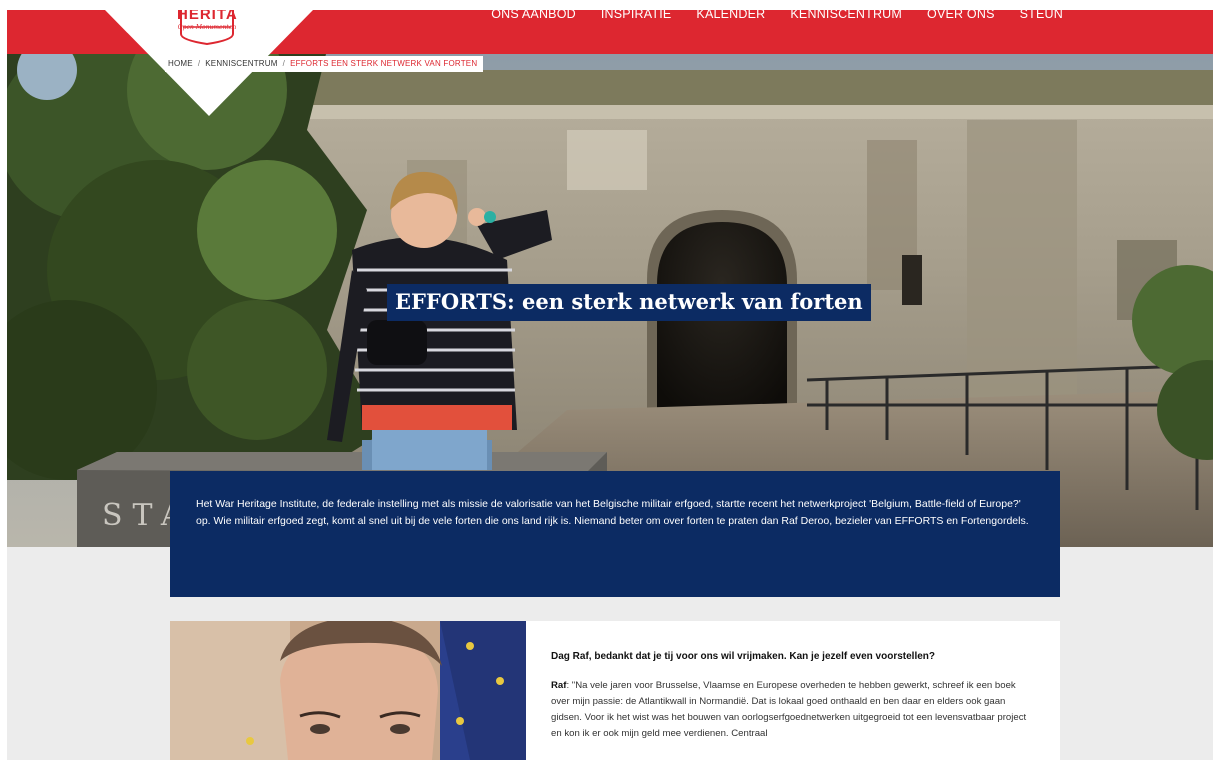 This screenshot has height=760, width=1213. I want to click on logo: HERITA Open Monumenten, so click(207, 28).